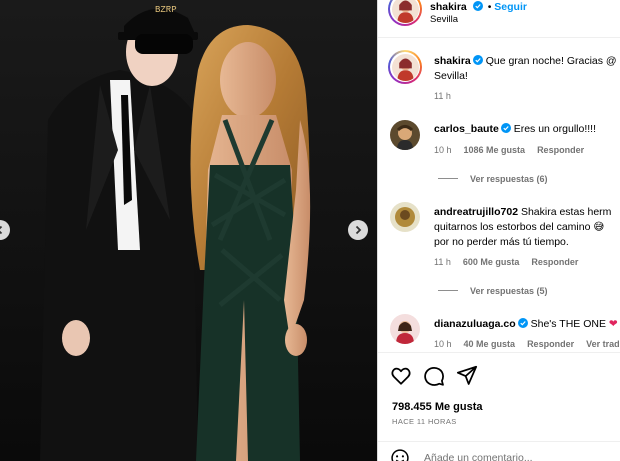 The image size is (620, 461). Describe the element at coordinates (495, 150) in the screenshot. I see `comment-likes: 1086 Me gusta` at that location.